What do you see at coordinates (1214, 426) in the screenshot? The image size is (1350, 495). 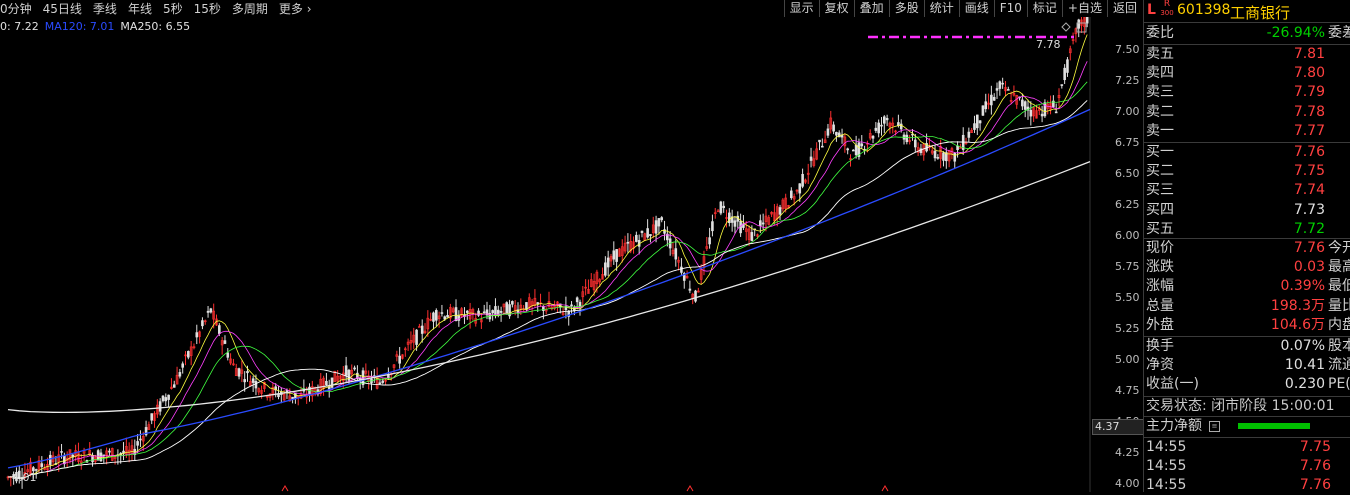 I see `list-icon: ≡` at bounding box center [1214, 426].